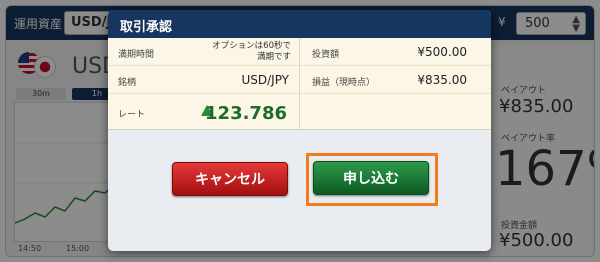 The image size is (600, 262). What do you see at coordinates (371, 178) in the screenshot?
I see `apply-button: 申し込む` at bounding box center [371, 178].